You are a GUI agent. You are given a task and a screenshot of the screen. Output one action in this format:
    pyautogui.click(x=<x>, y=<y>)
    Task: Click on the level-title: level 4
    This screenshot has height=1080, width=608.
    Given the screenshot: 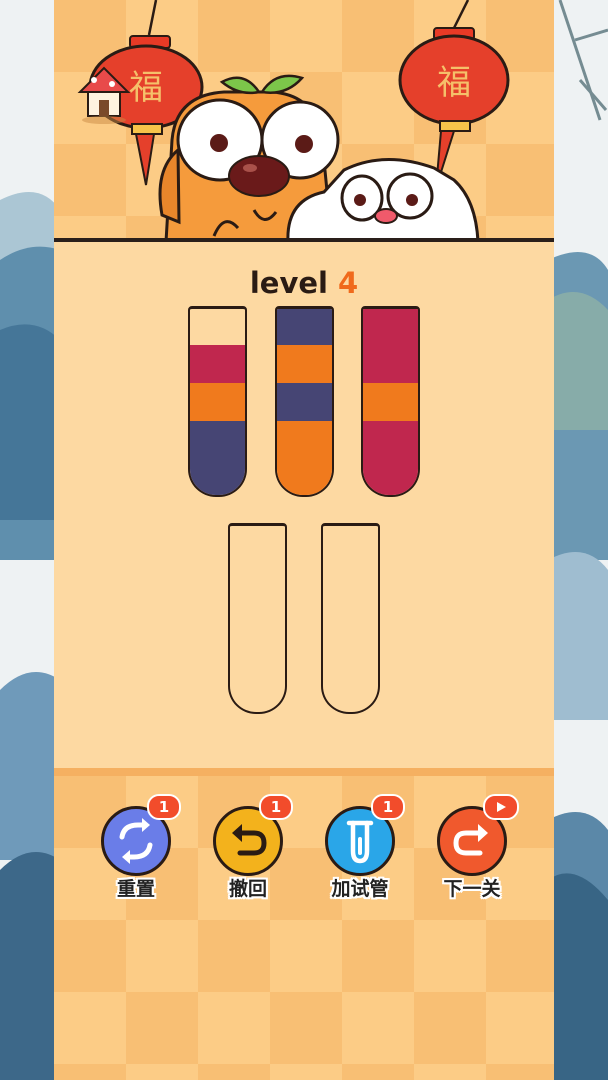 What is the action you would take?
    pyautogui.click(x=304, y=283)
    